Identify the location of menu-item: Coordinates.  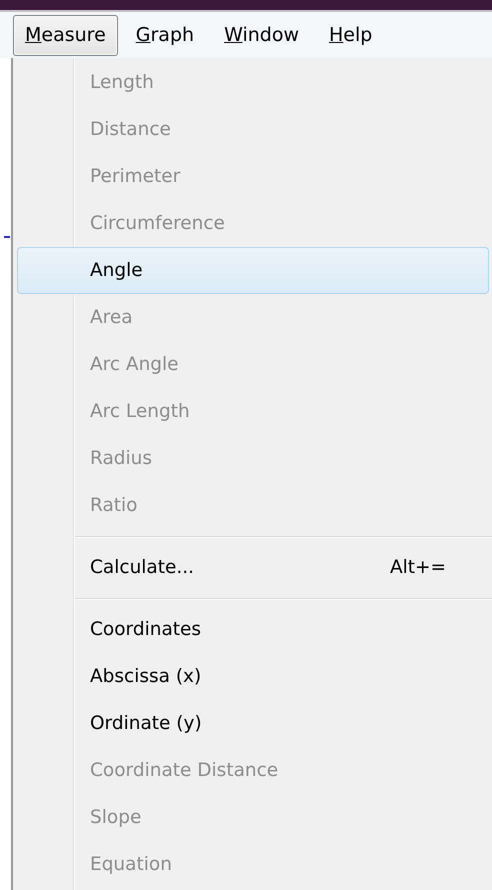
(253, 629).